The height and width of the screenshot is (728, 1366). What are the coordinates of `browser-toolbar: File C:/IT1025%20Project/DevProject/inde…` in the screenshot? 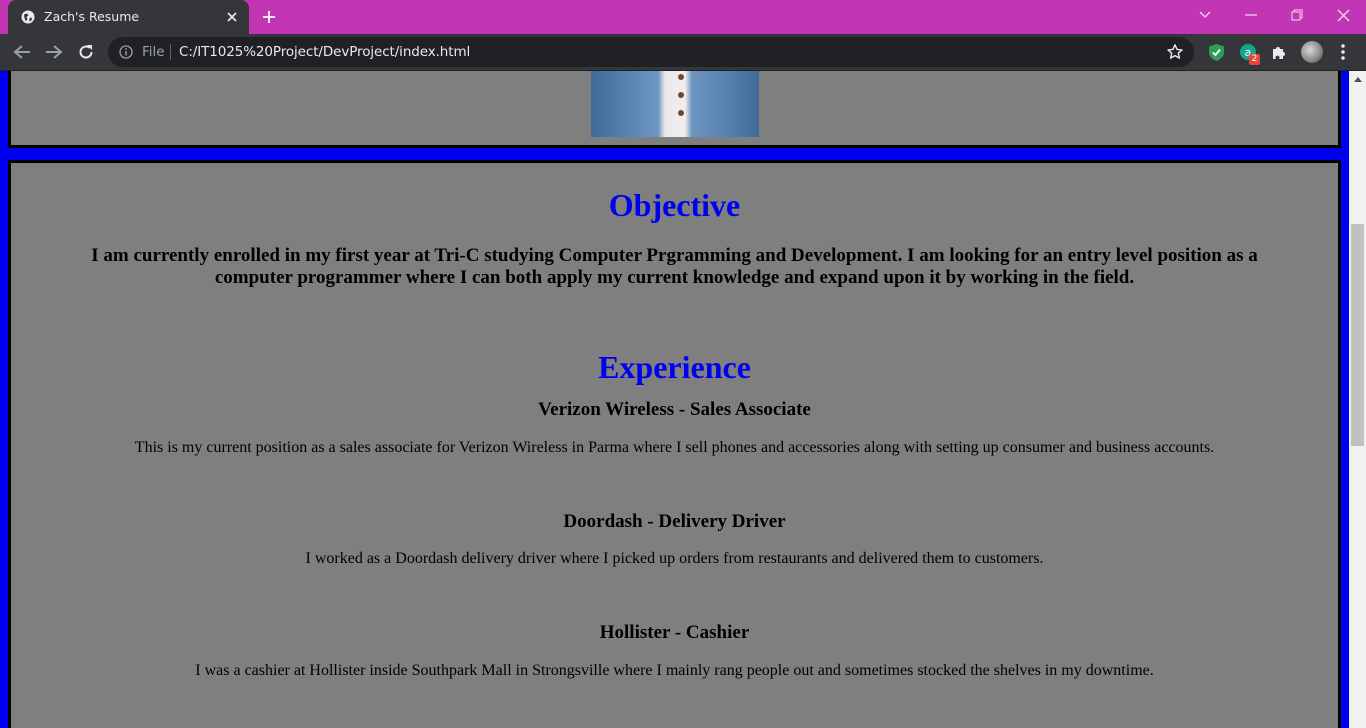 It's located at (683, 52).